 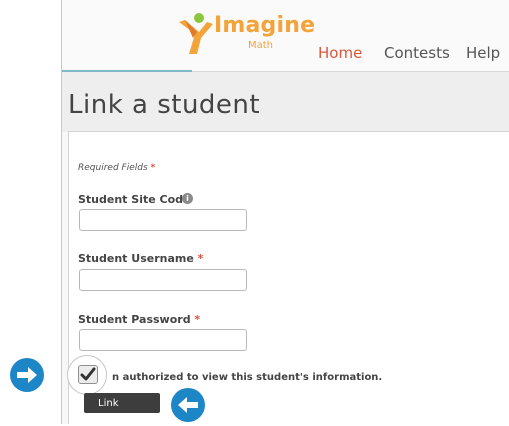 I want to click on nav-contests: Contests, so click(x=417, y=53).